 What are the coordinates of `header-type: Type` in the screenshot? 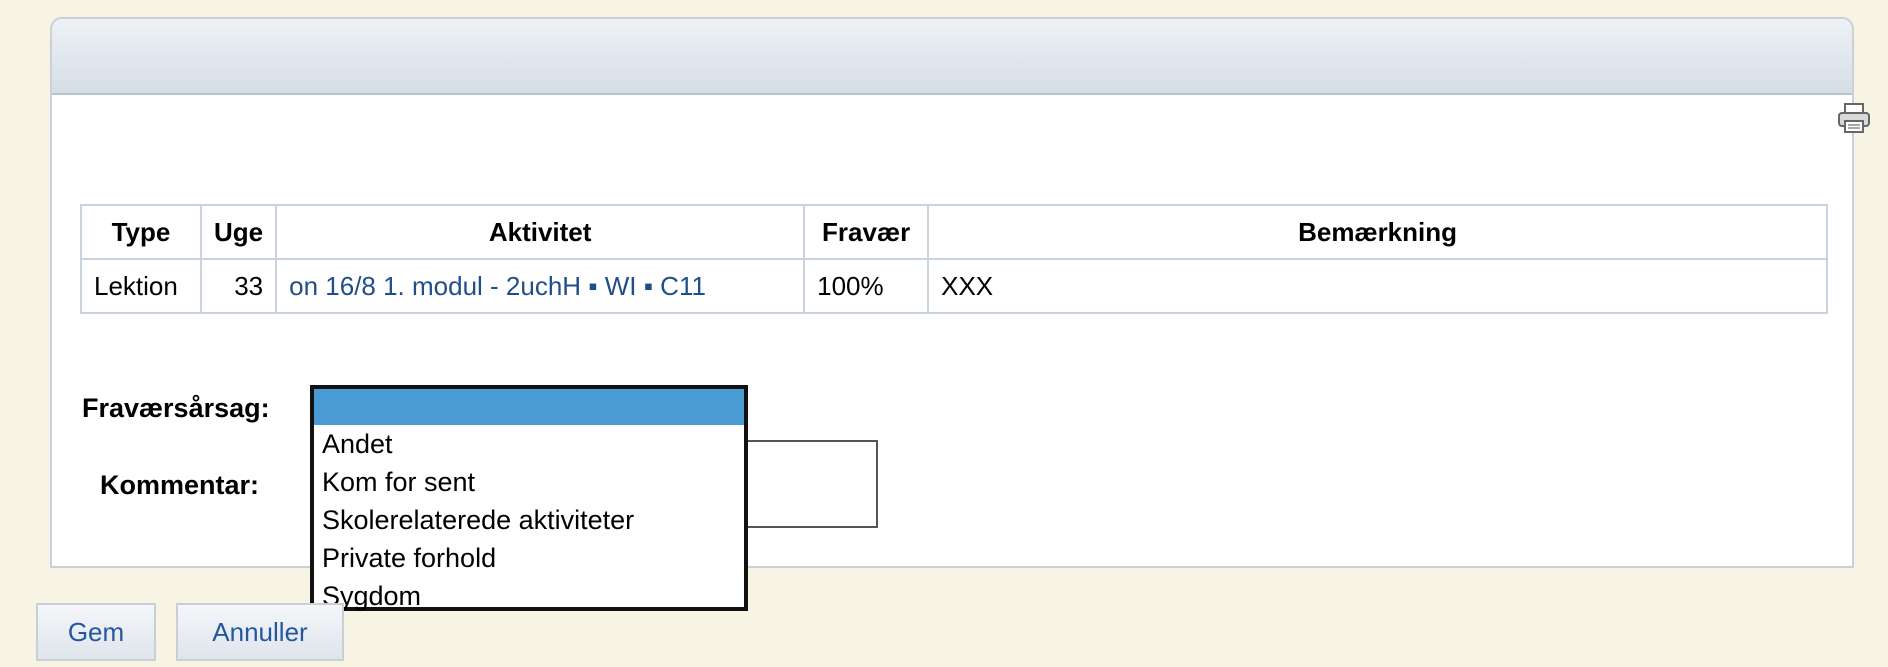 It's located at (141, 232).